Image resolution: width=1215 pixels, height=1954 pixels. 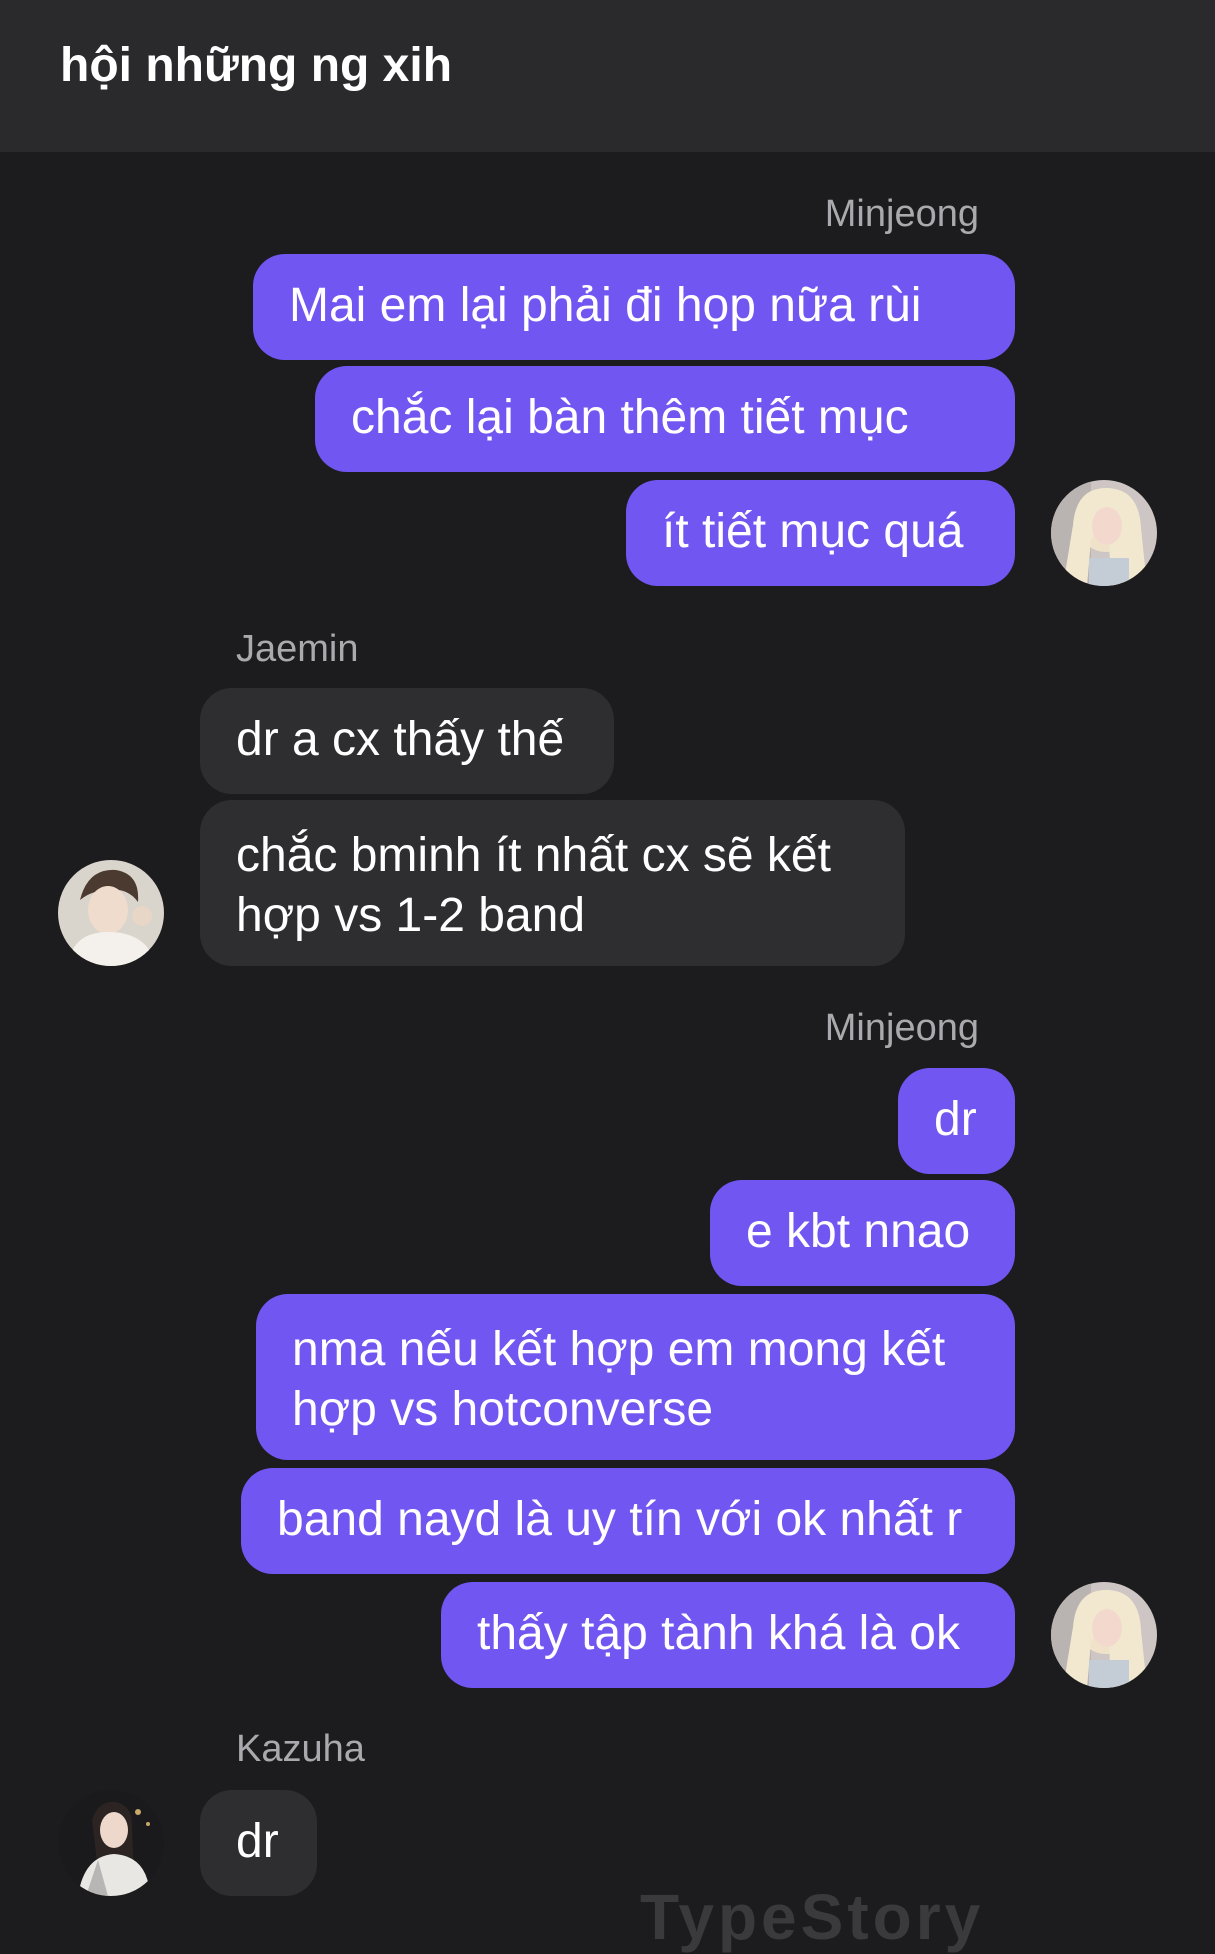 What do you see at coordinates (297, 649) in the screenshot?
I see `sender-name: Jaemin` at bounding box center [297, 649].